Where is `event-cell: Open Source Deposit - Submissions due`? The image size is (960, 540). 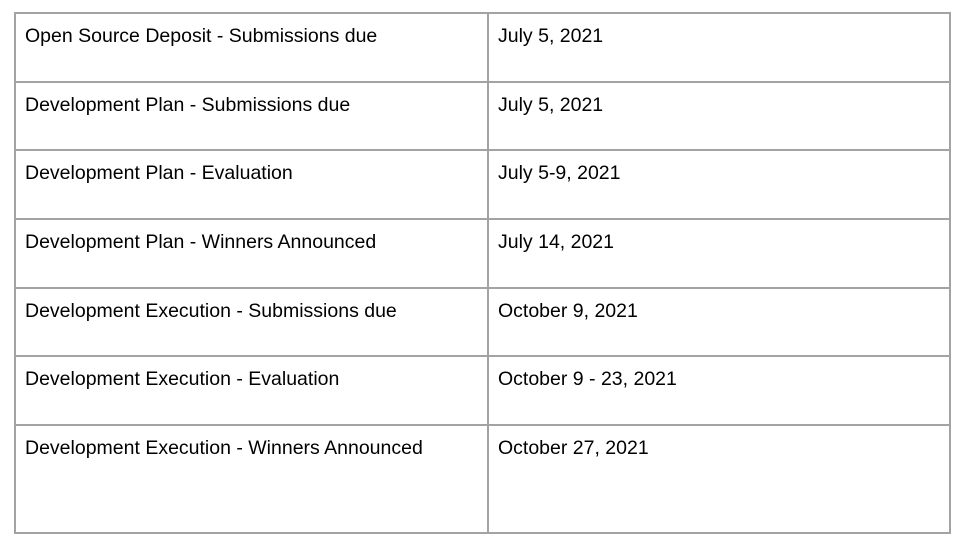
event-cell: Open Source Deposit - Submissions due is located at coordinates (251, 47).